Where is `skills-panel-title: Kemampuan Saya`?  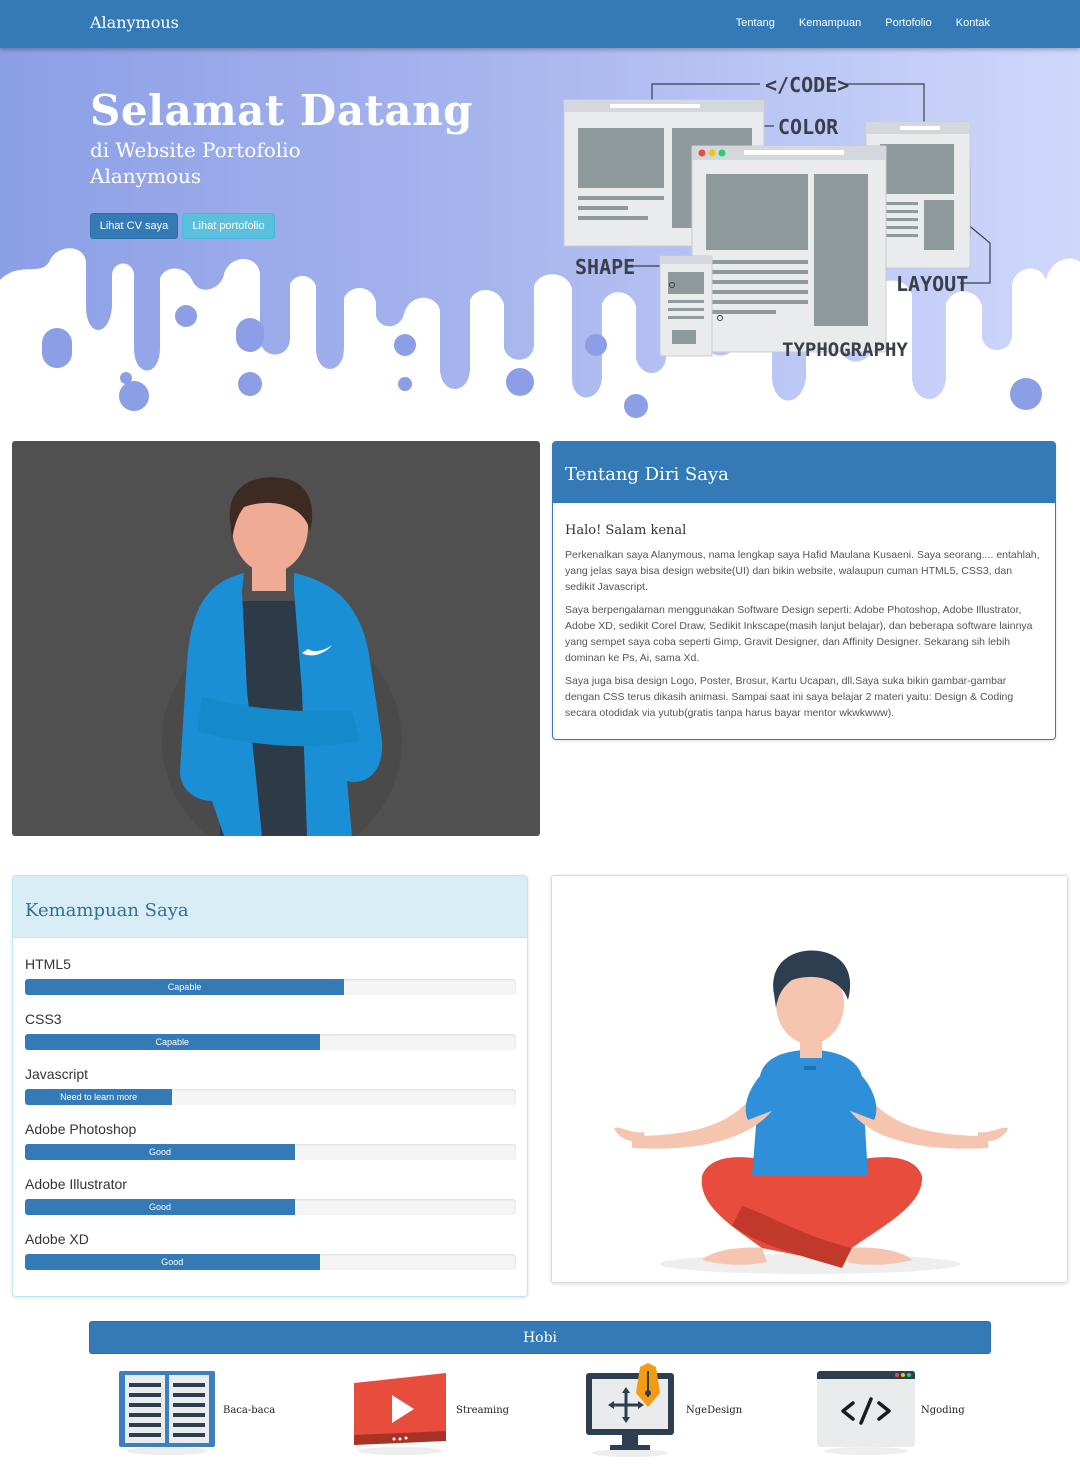 skills-panel-title: Kemampuan Saya is located at coordinates (270, 907).